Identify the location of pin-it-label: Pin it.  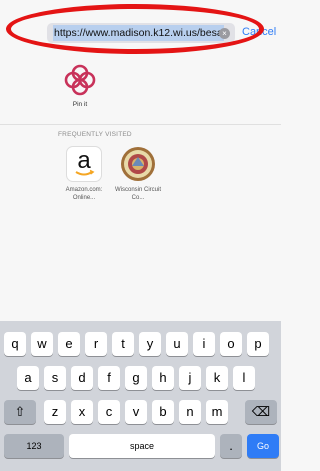
(80, 104).